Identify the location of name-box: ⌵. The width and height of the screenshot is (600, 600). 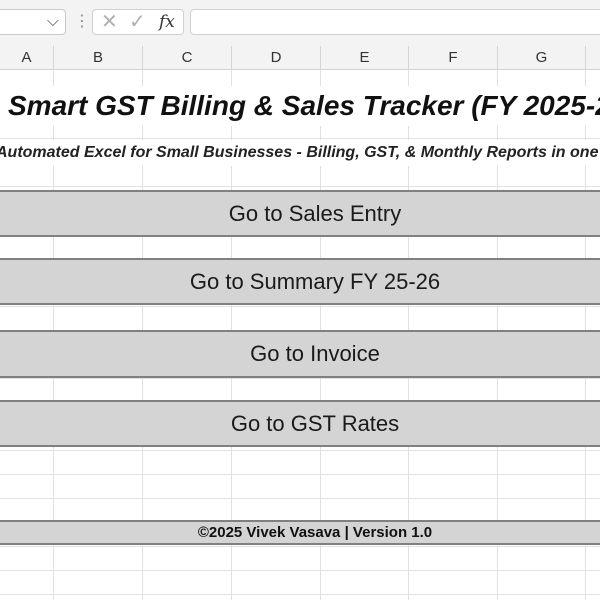
(33, 22).